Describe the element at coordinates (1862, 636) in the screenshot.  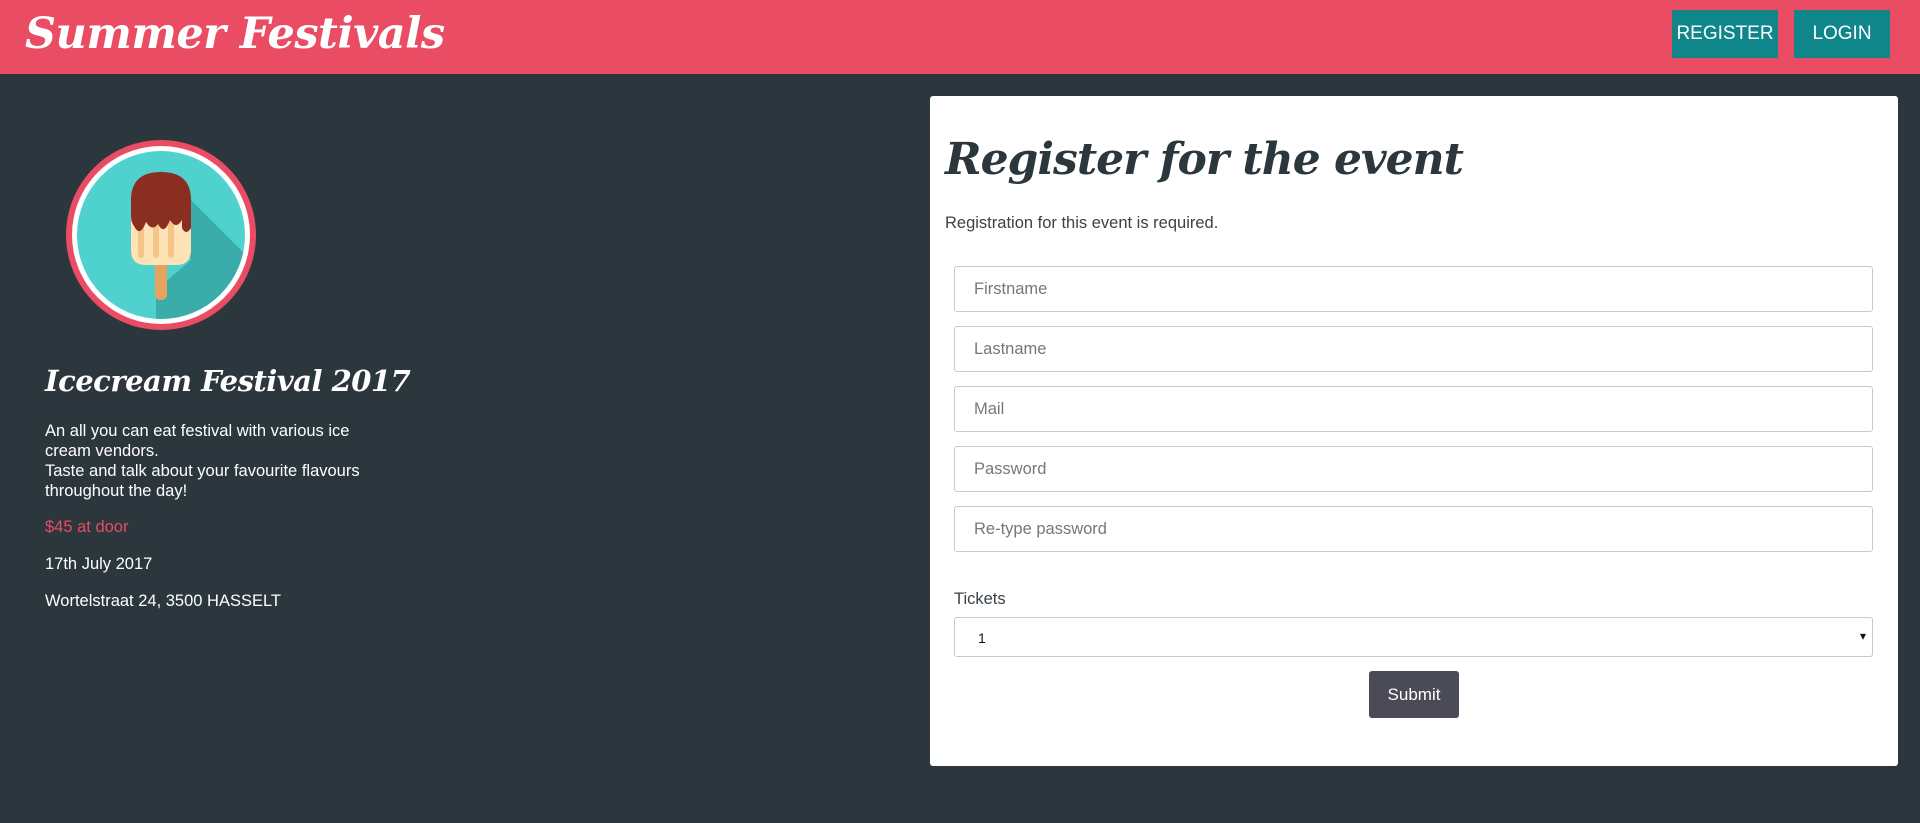
I see `chevron-down-icon: ▾` at that location.